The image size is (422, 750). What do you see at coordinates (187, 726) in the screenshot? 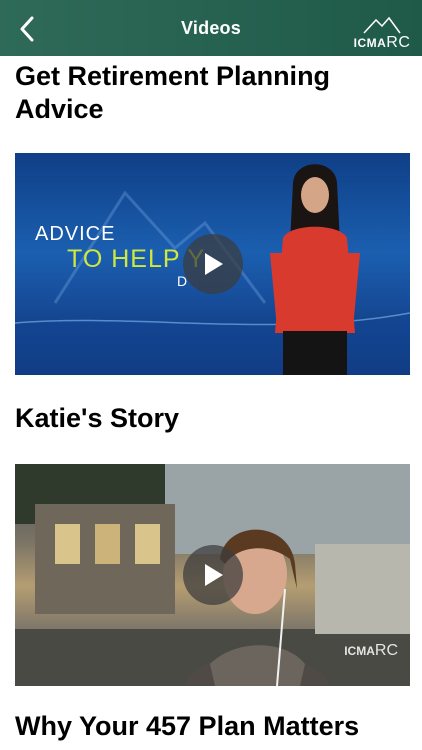
I see `video-title: Why Your 457 Plan Matters` at bounding box center [187, 726].